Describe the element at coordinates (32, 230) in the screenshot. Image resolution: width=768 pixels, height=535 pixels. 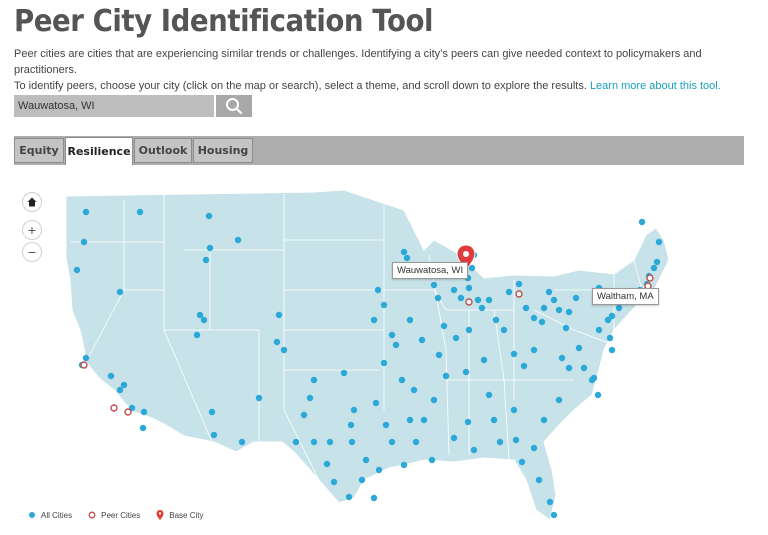
I see `zoom-in-button: +` at that location.